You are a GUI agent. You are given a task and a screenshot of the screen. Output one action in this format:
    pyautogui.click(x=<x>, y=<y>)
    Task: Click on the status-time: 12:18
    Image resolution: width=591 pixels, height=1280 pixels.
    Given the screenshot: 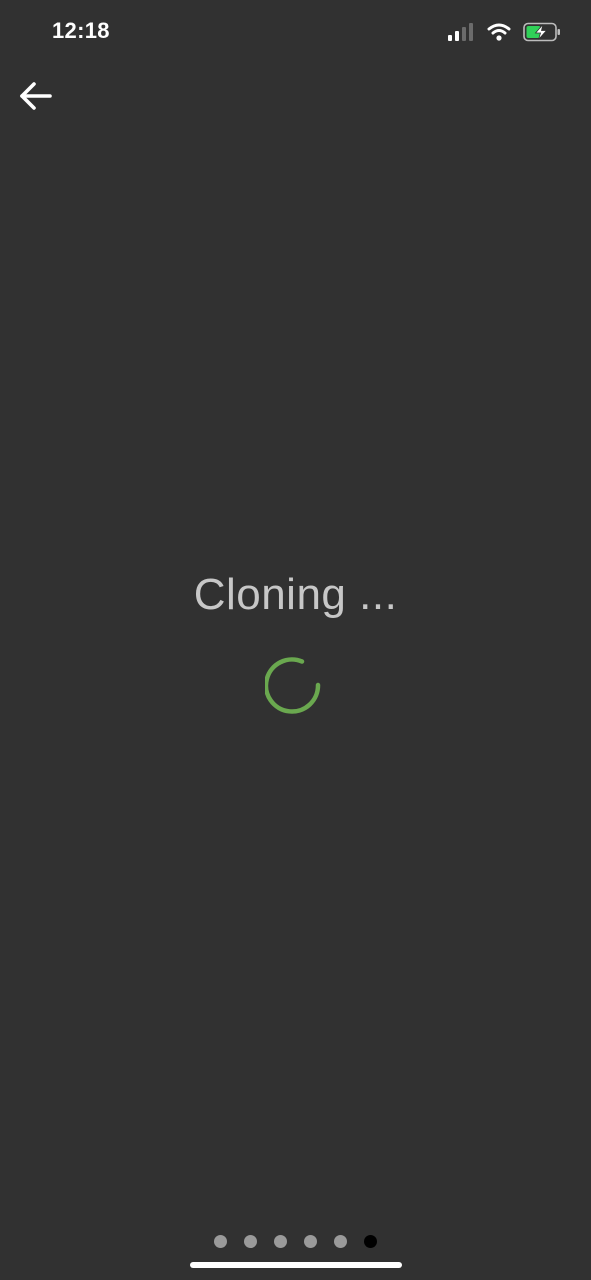 What is the action you would take?
    pyautogui.click(x=81, y=30)
    